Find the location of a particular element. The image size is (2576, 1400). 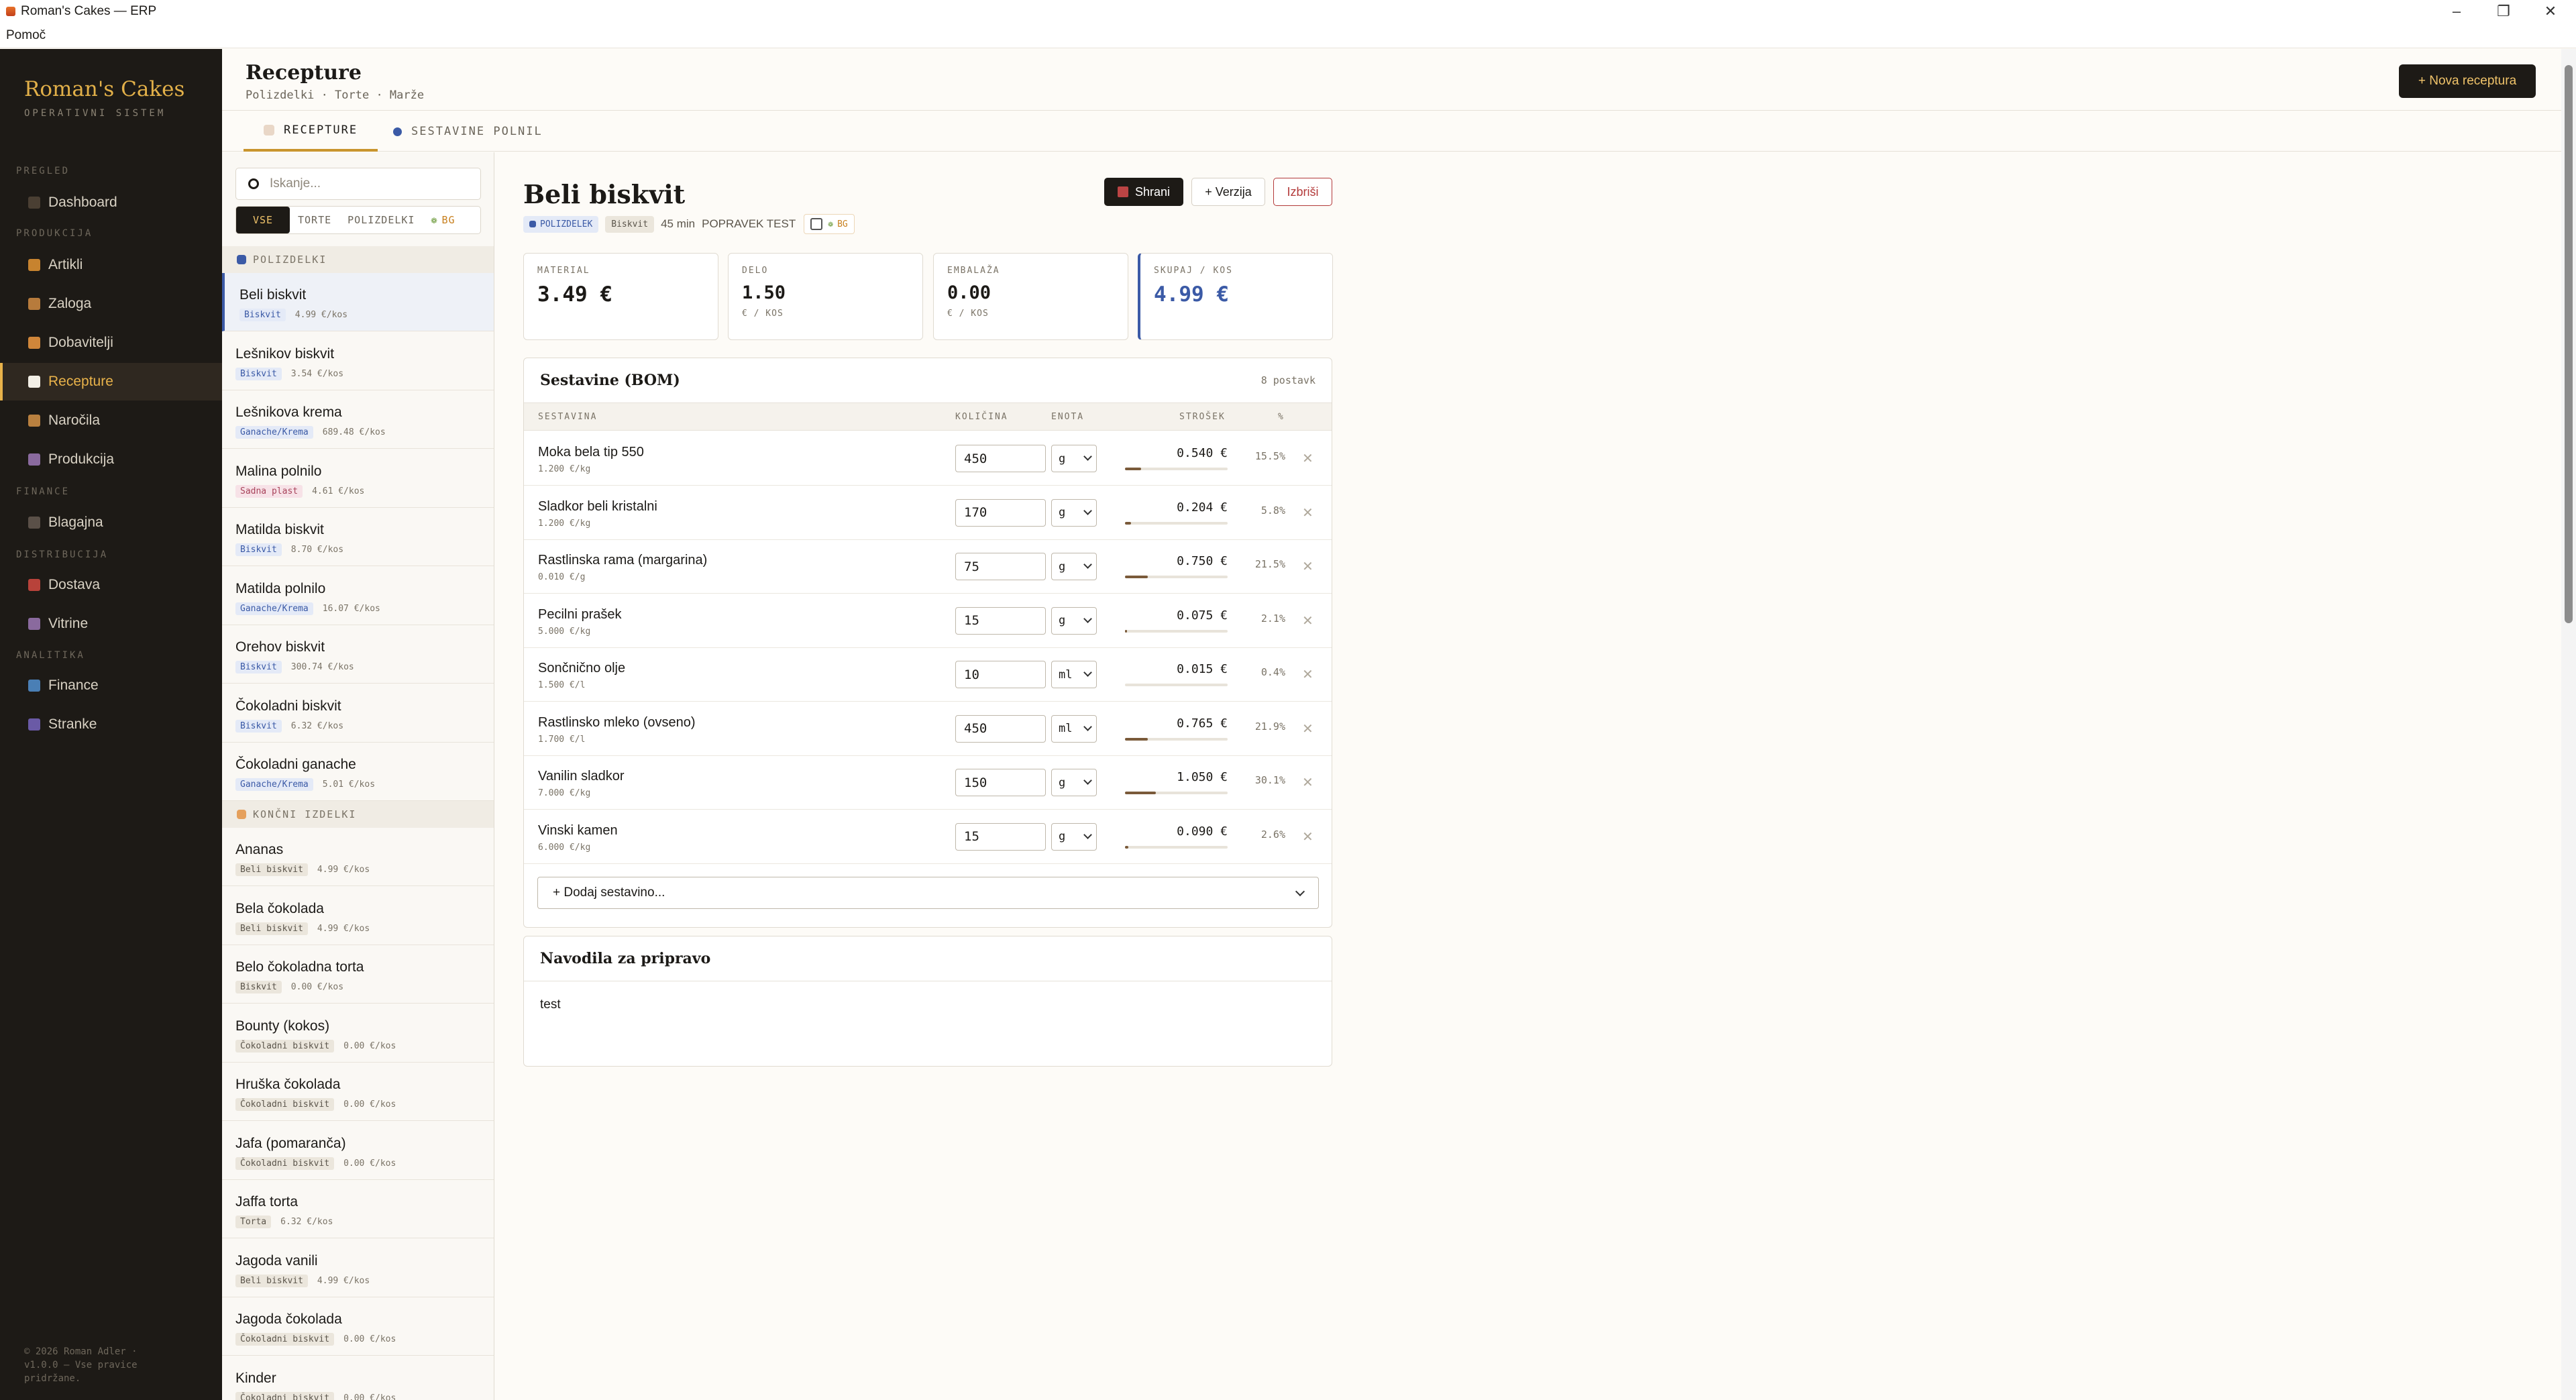

filter-all: VSE is located at coordinates (263, 220).